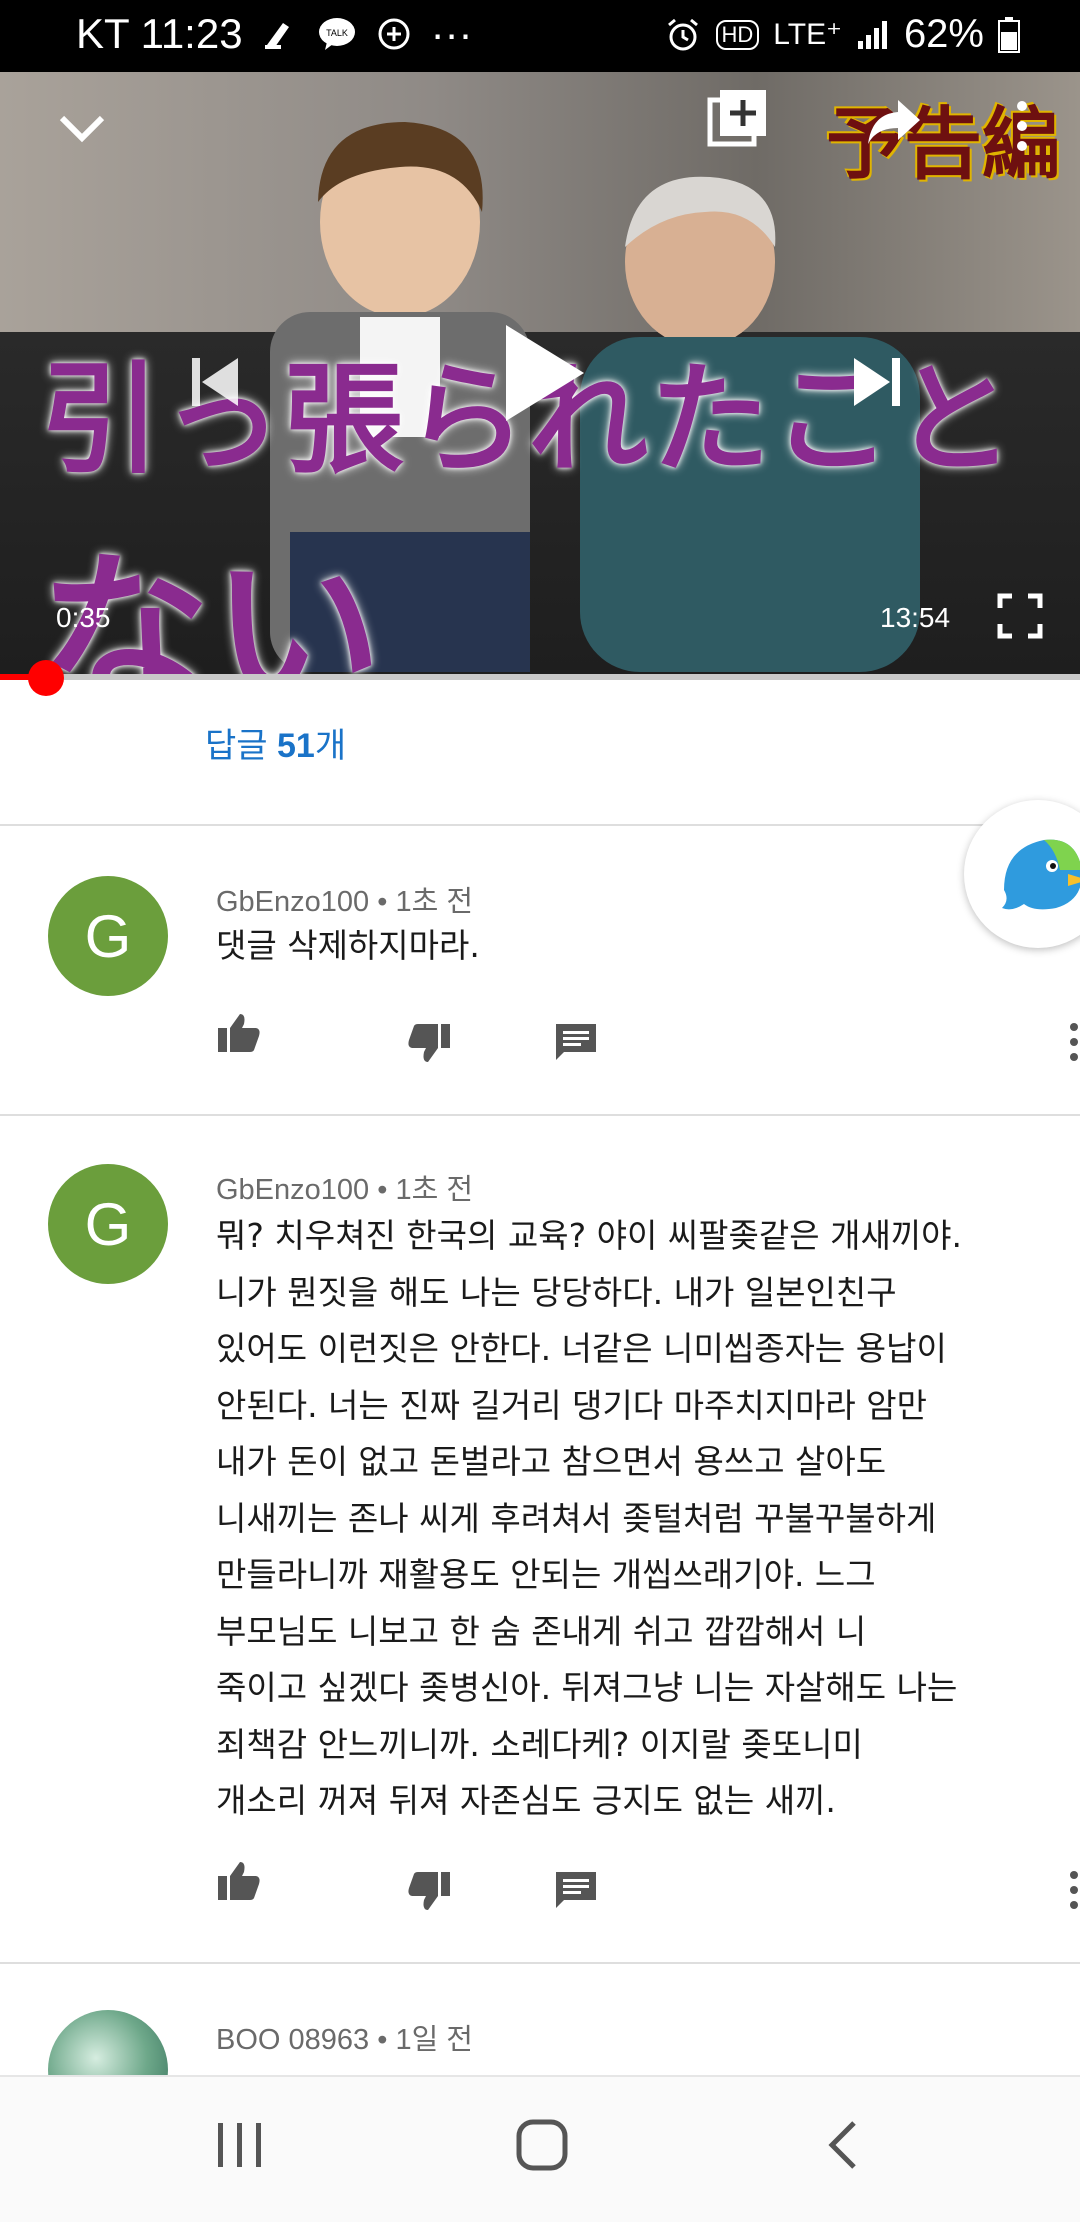 The height and width of the screenshot is (2222, 1080). Describe the element at coordinates (876, 384) in the screenshot. I see `skip-next-icon` at that location.